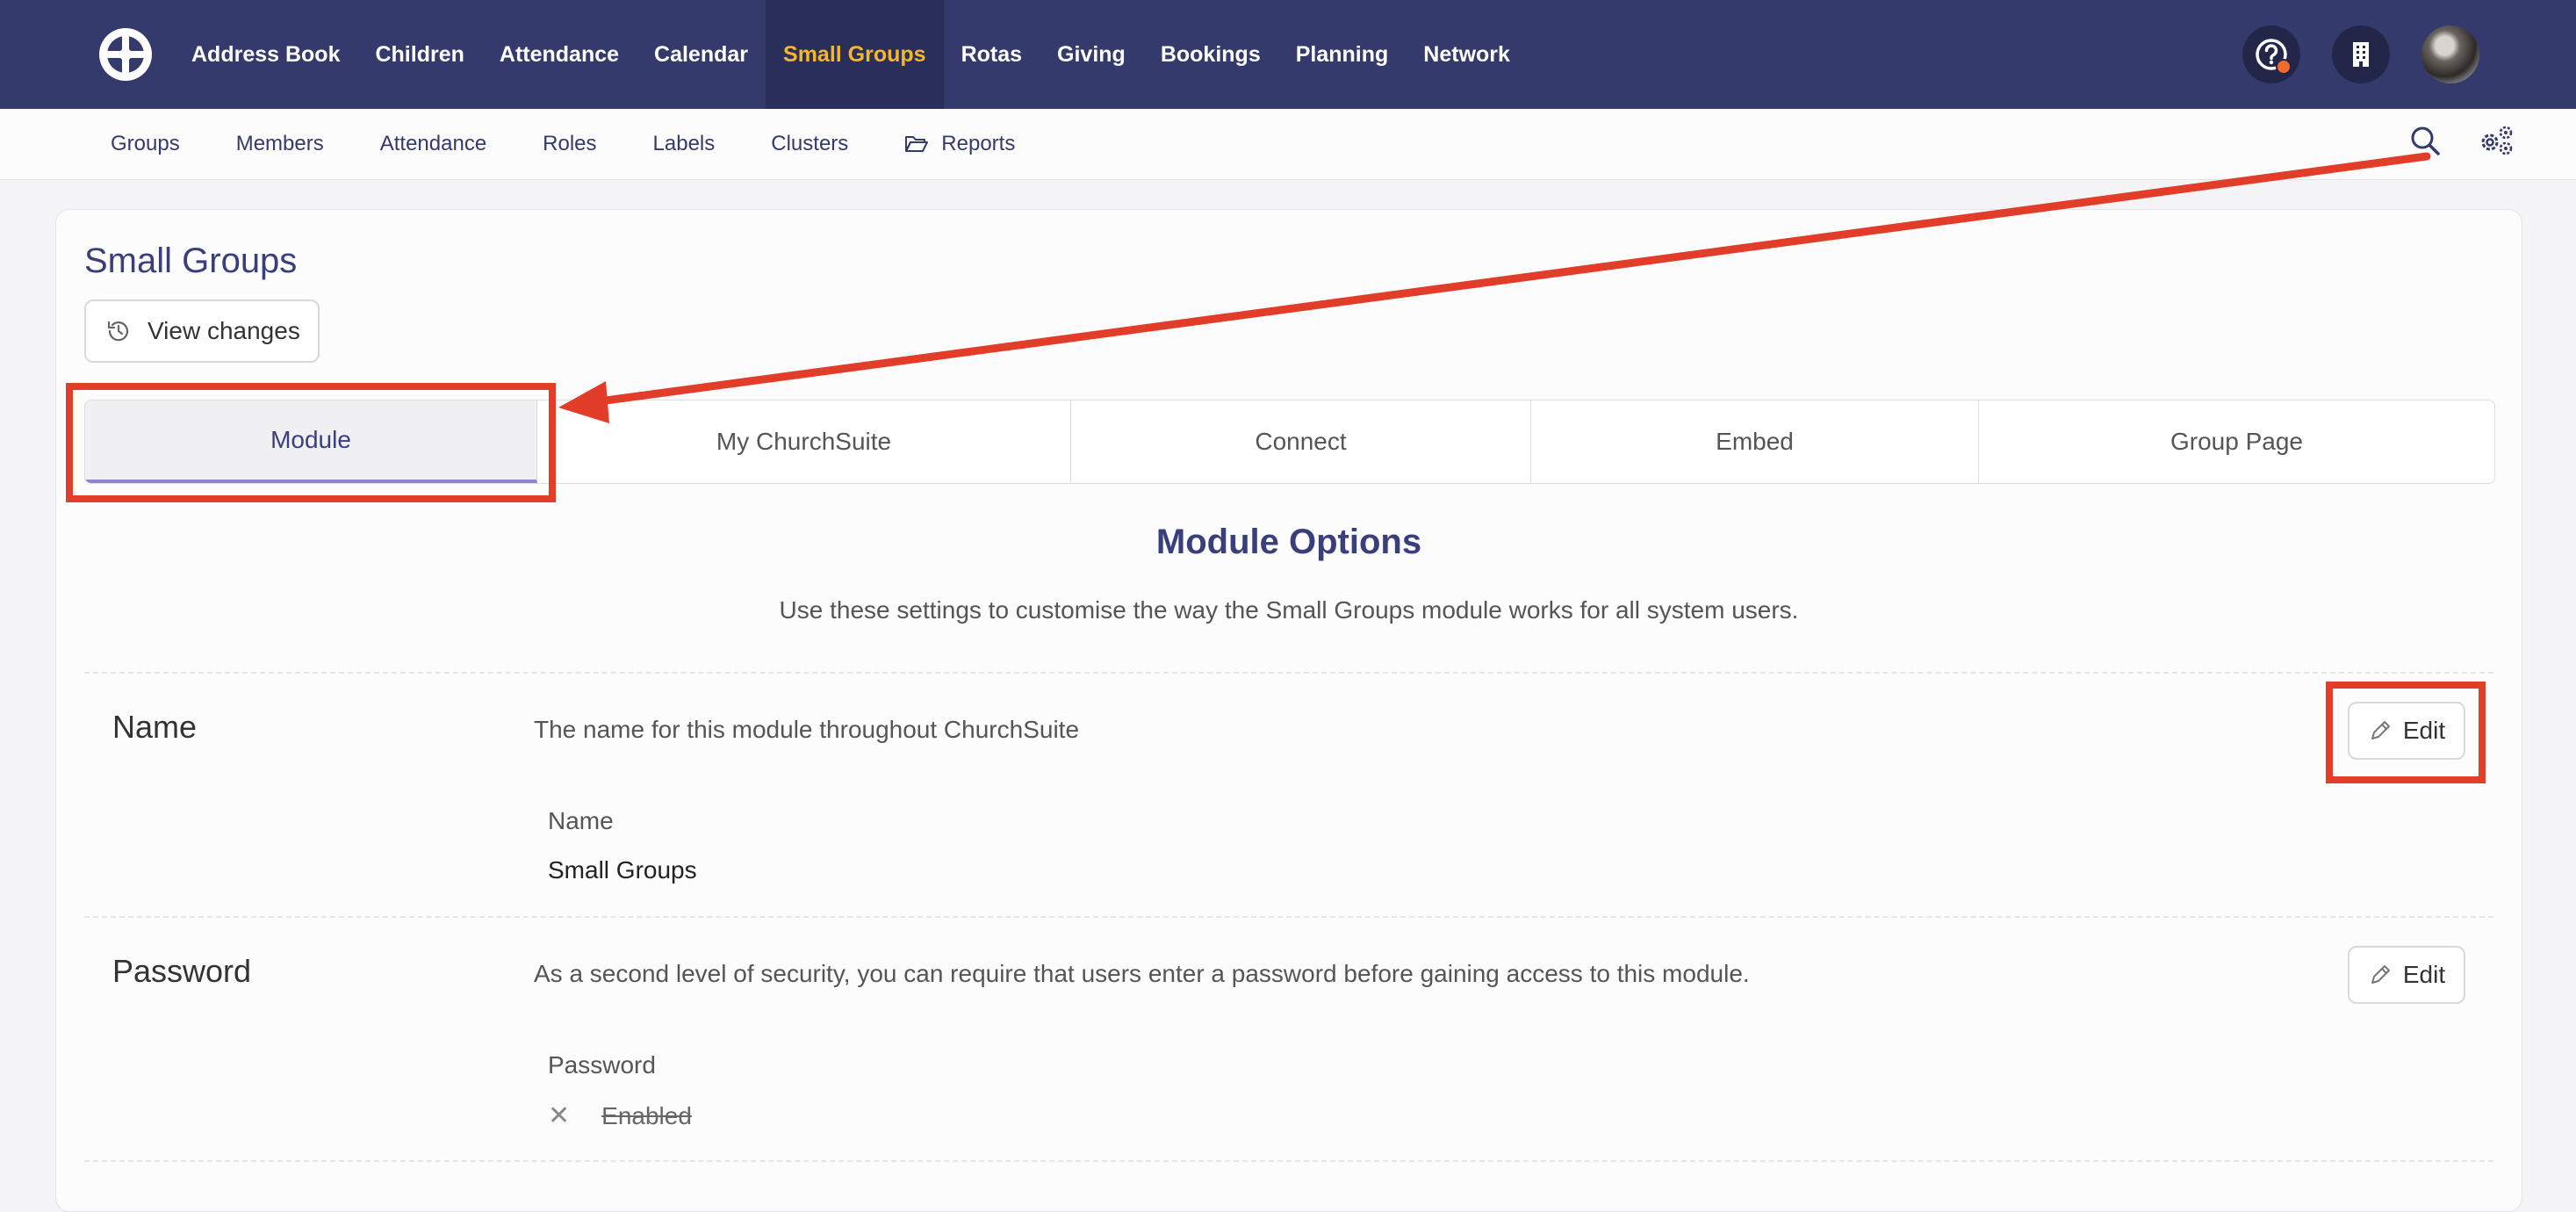 The image size is (2576, 1212). I want to click on settings-gear-icon, so click(2496, 140).